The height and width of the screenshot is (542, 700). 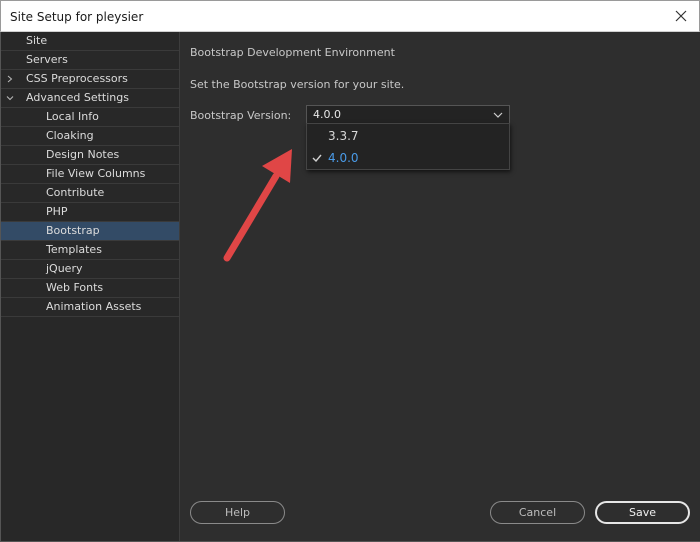 What do you see at coordinates (90, 269) in the screenshot?
I see `sidebar-item-jquery: jQuery` at bounding box center [90, 269].